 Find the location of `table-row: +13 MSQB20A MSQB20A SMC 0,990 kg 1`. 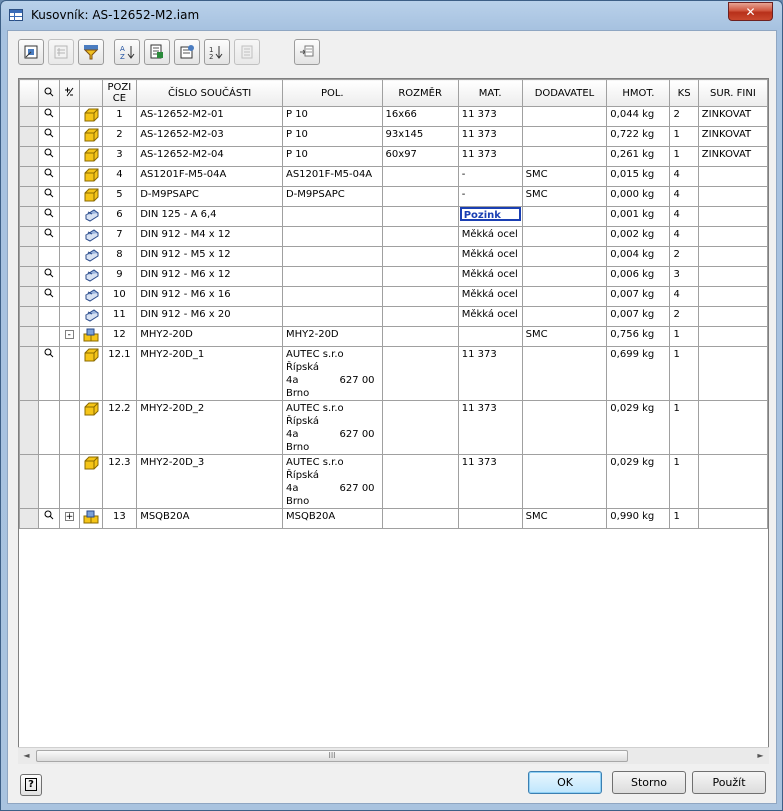

table-row: +13 MSQB20A MSQB20A SMC 0,990 kg 1 is located at coordinates (393, 518).